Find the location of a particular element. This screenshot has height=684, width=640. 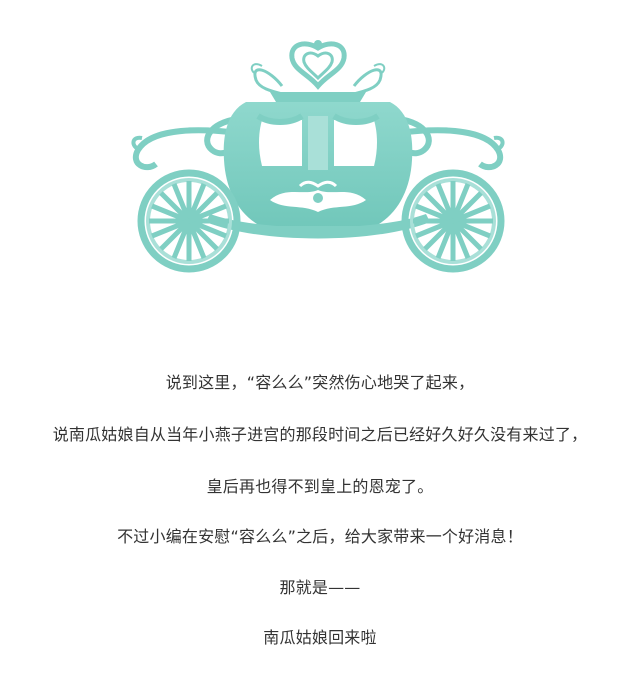

story-line-3: 皇后再也得不到皇上的恩宠了。 is located at coordinates (320, 486).